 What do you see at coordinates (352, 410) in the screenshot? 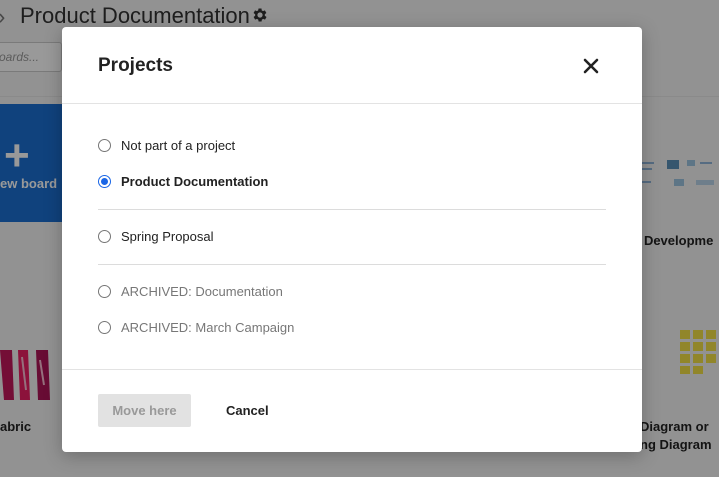
I see `dialog-footer: Move here Cancel` at bounding box center [352, 410].